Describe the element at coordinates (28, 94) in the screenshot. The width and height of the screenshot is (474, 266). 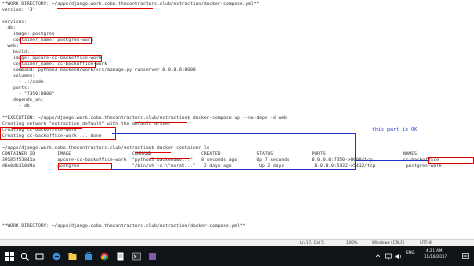
I see `editor-line: - "7350:8000"` at that location.